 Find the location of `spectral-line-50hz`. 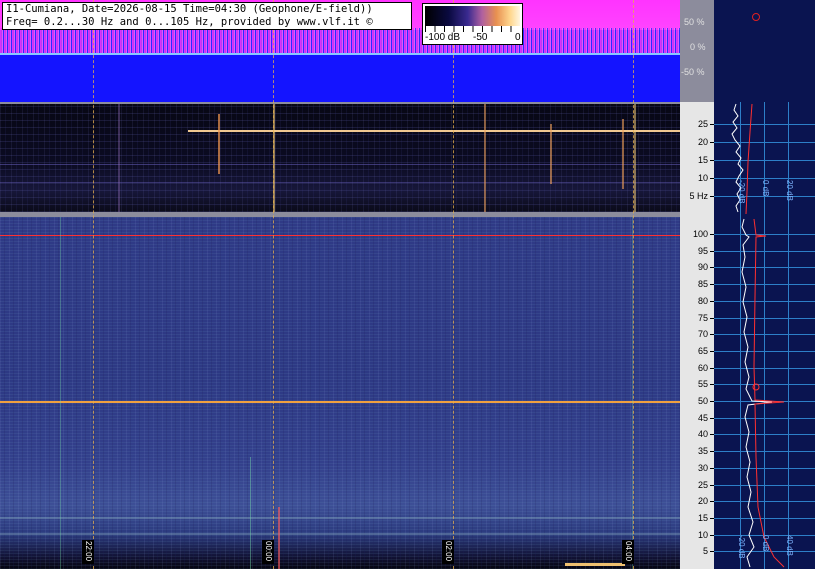

spectral-line-50hz is located at coordinates (340, 402).